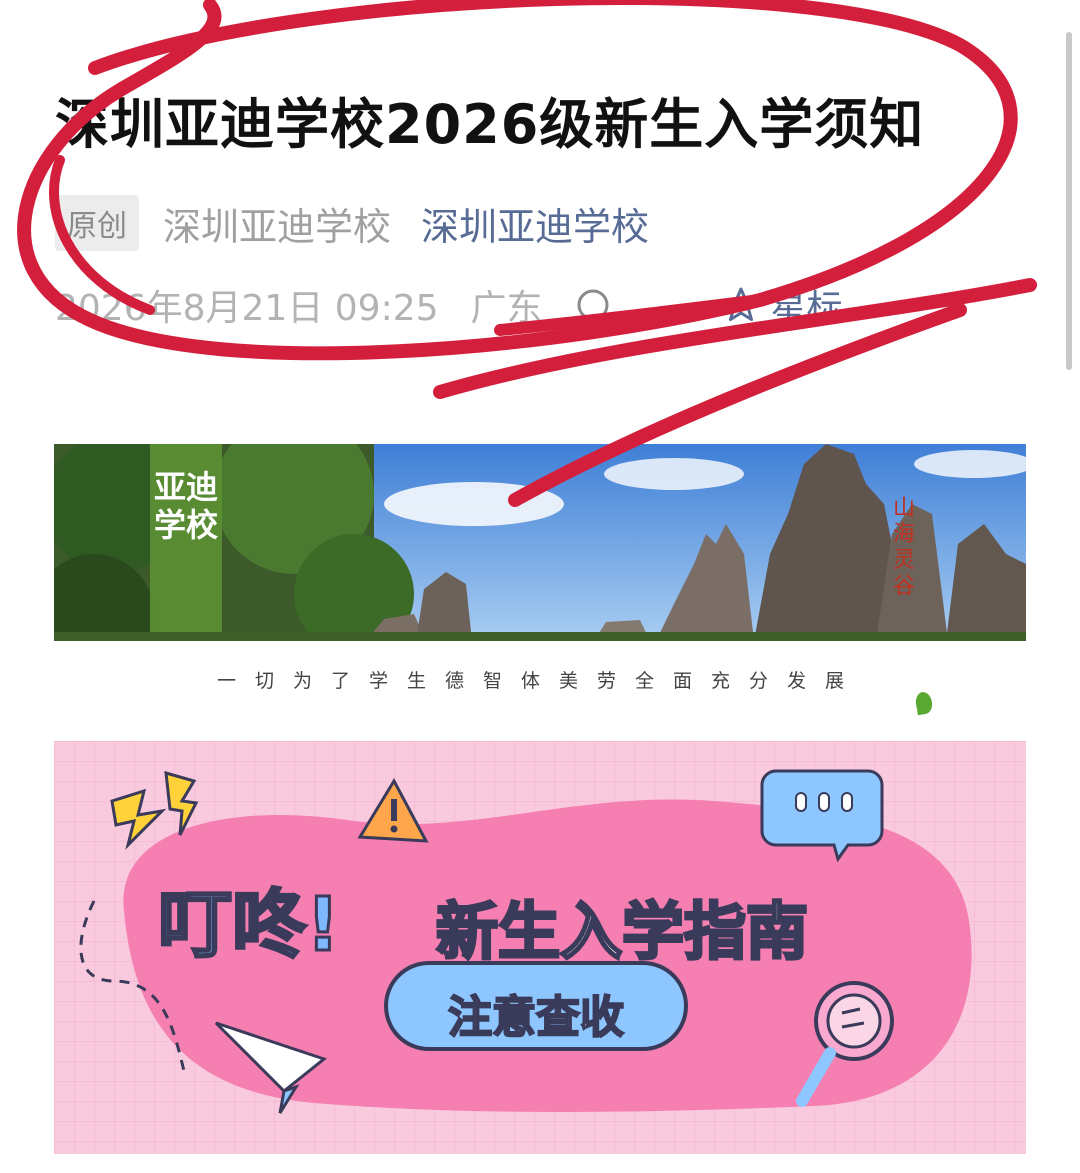 This screenshot has width=1080, height=1173. I want to click on ding-dong-text: 叮咚!, so click(249, 925).